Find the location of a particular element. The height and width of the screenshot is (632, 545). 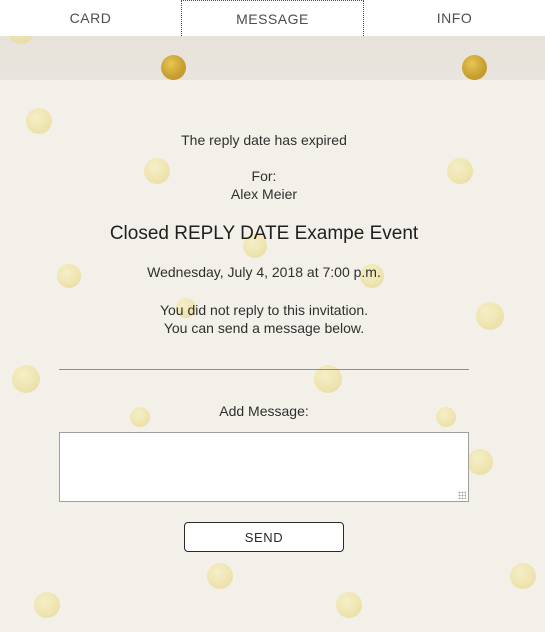

tab-message: MESSAGE is located at coordinates (272, 18).